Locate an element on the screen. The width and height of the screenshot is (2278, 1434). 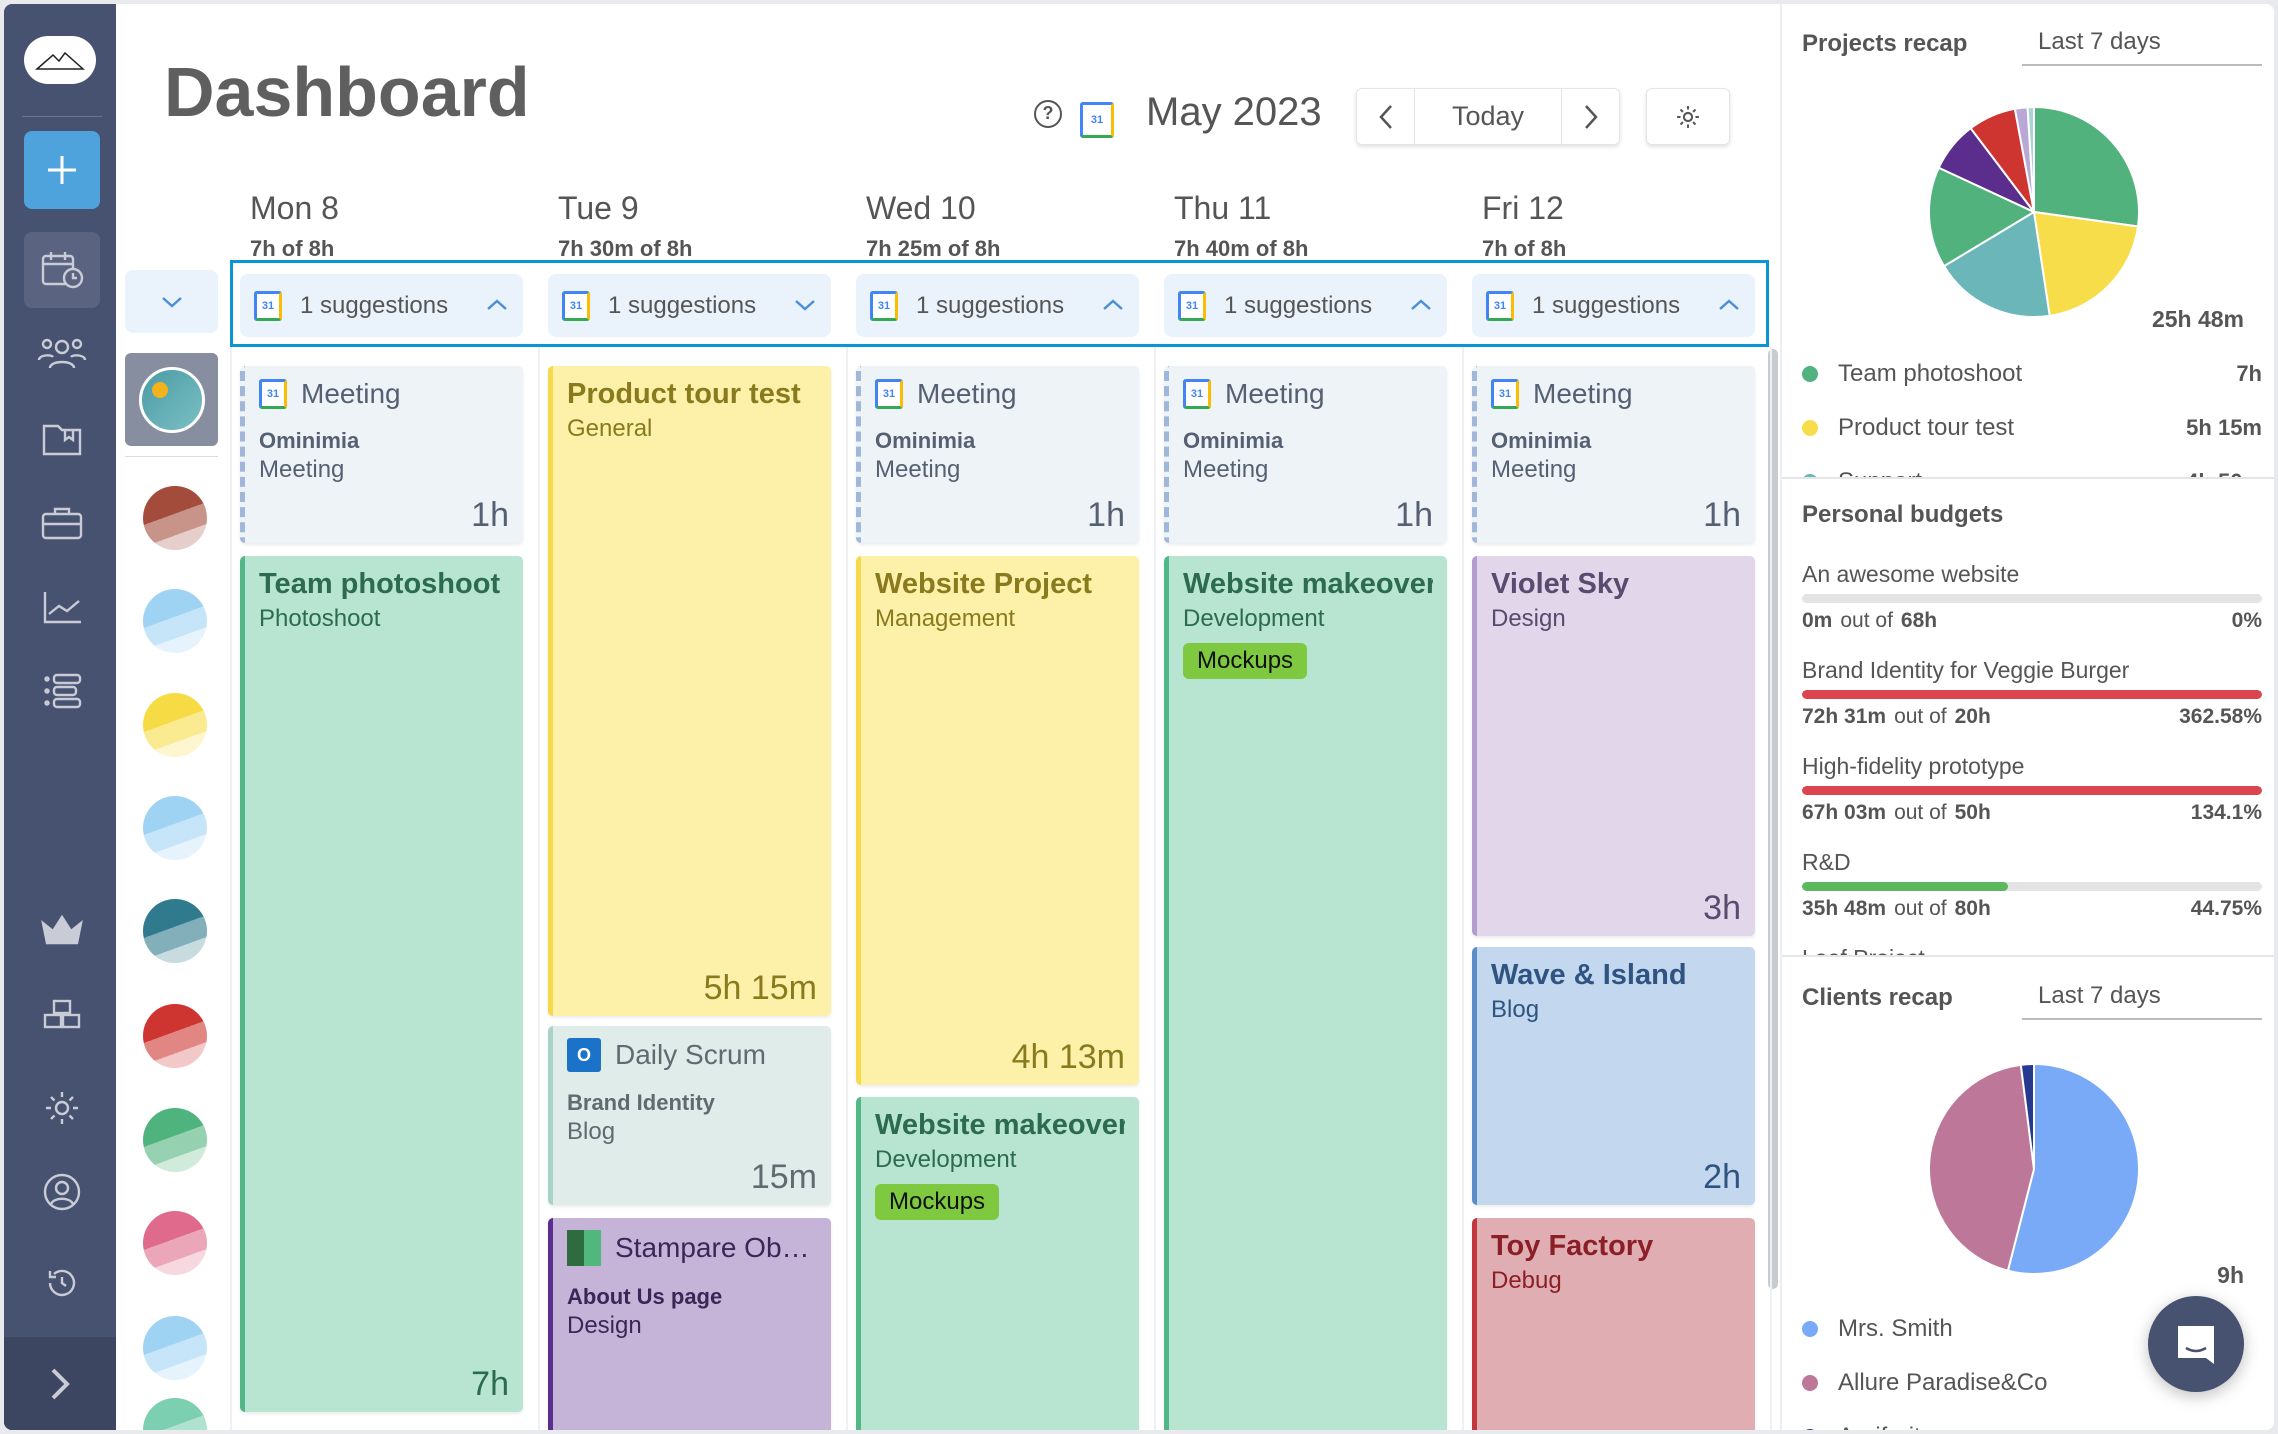
event-title: Product tour test is located at coordinates (684, 394).